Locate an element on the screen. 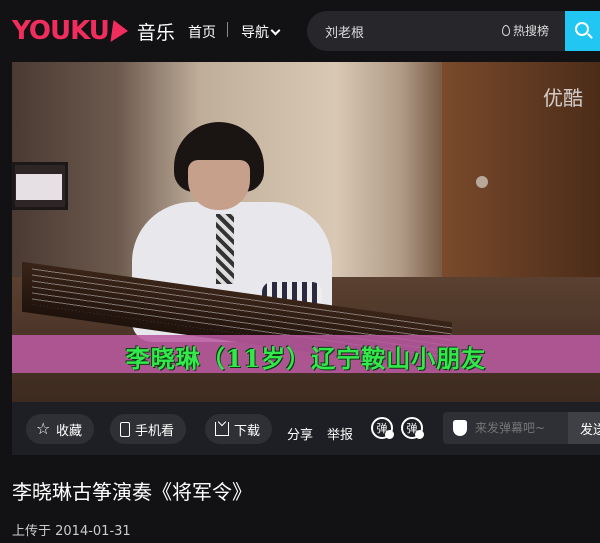  download-icon is located at coordinates (222, 429).